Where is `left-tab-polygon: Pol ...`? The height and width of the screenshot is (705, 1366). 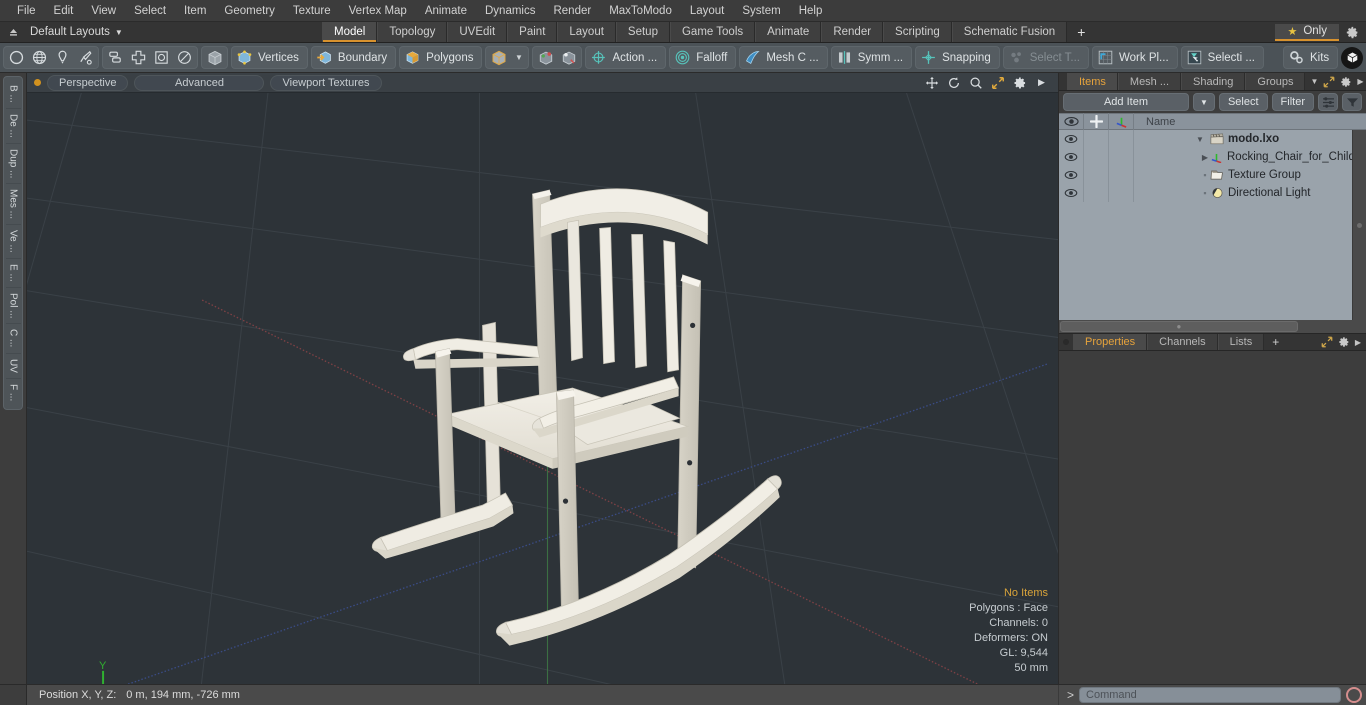 left-tab-polygon: Pol ... is located at coordinates (13, 306).